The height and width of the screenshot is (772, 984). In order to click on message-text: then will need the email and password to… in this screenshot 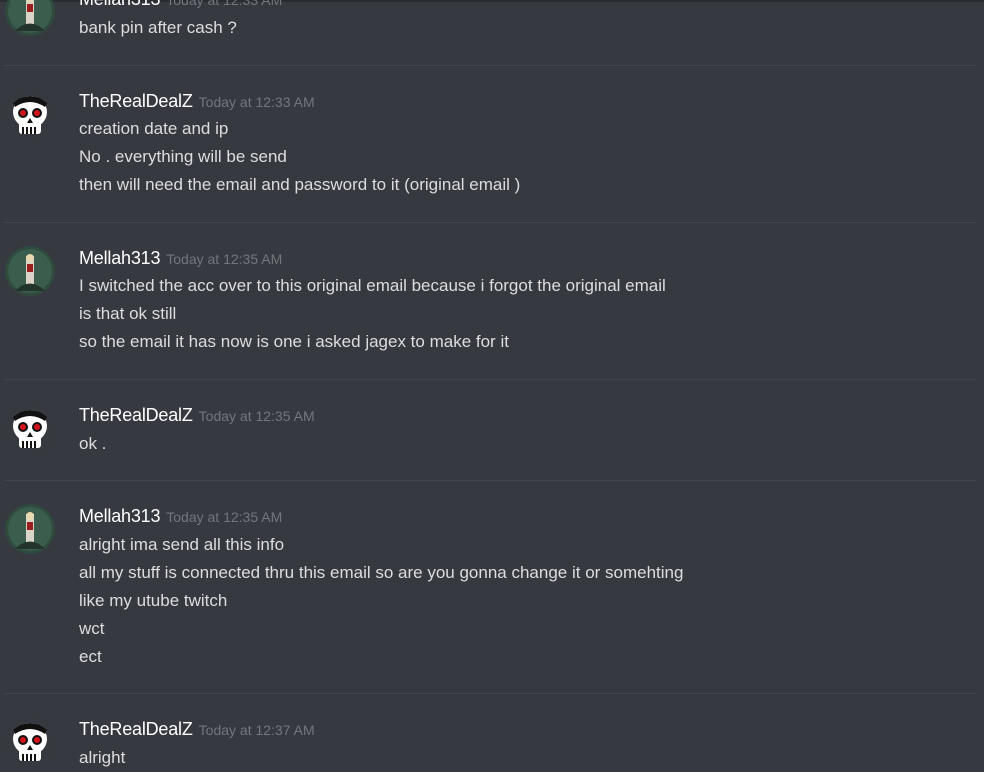, I will do `click(300, 184)`.